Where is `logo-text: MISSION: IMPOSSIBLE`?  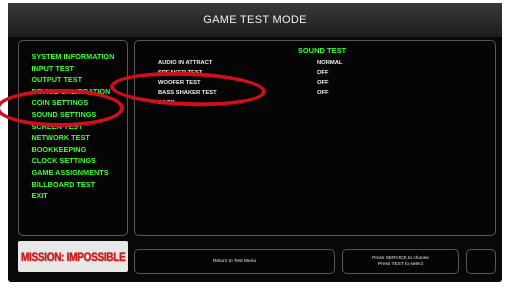 logo-text: MISSION: IMPOSSIBLE is located at coordinates (73, 256).